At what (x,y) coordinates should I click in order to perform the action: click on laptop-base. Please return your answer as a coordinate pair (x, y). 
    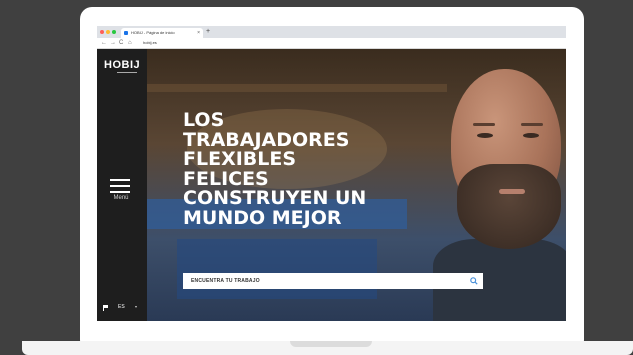
    Looking at the image, I should click on (327, 348).